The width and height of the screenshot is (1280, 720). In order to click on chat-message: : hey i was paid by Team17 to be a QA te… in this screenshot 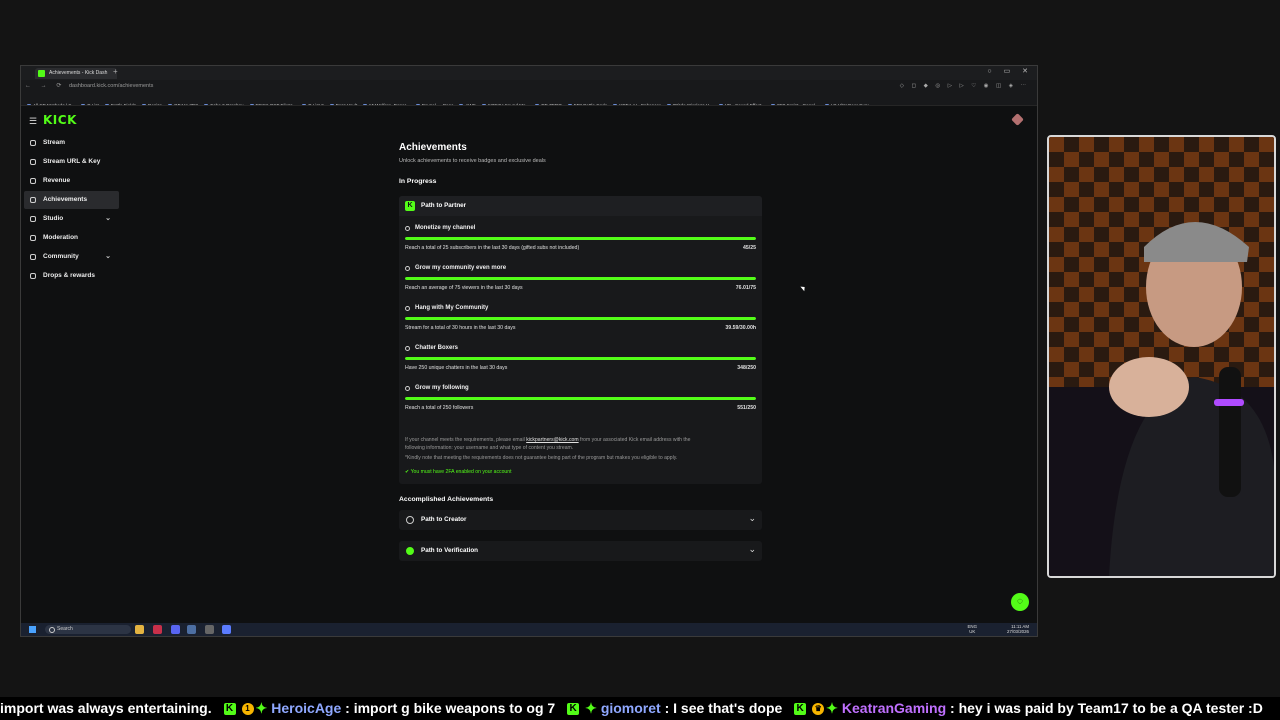, I will do `click(1106, 708)`.